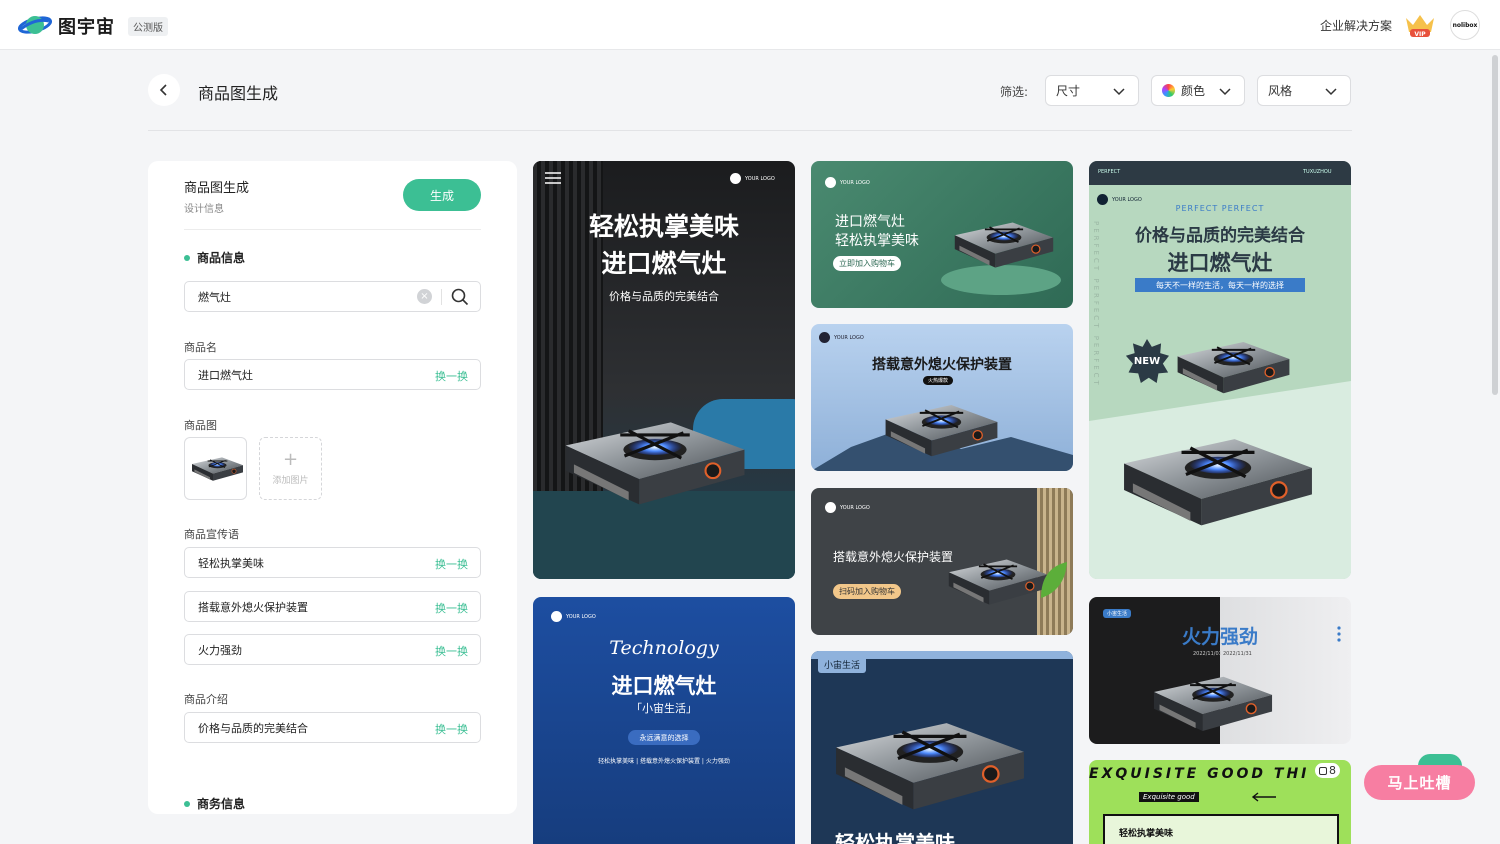  I want to click on clear-icon: ×, so click(424, 296).